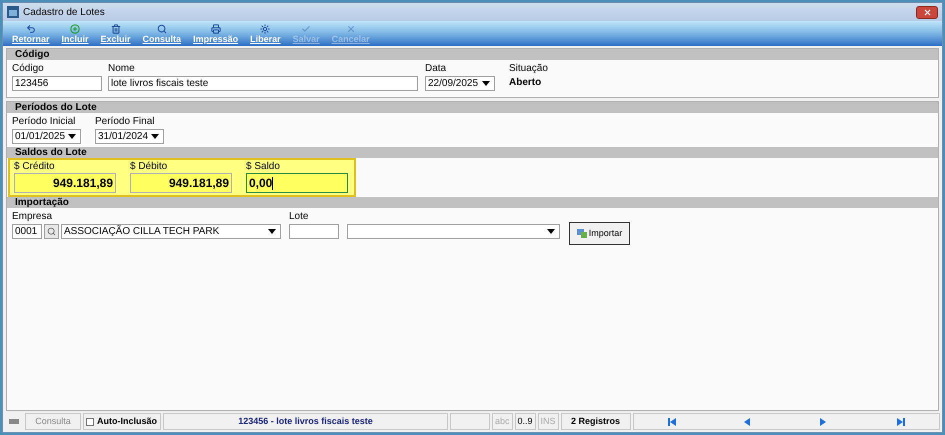 This screenshot has height=435, width=945. Describe the element at coordinates (470, 421) in the screenshot. I see `status-panel` at that location.